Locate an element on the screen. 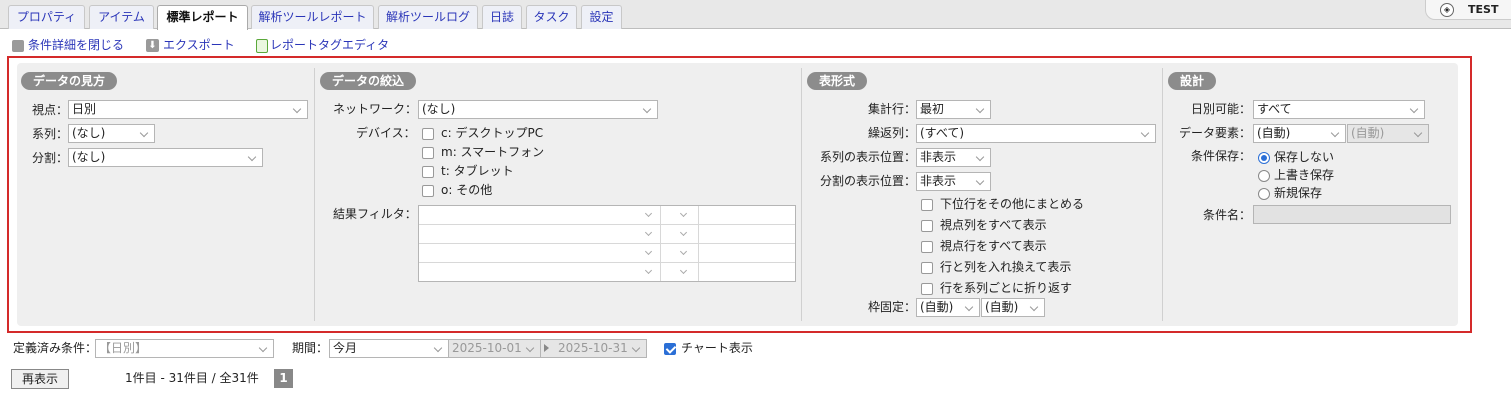 The width and height of the screenshot is (1511, 395). close-conditions-link: 条件詳細を閉じる is located at coordinates (68, 45).